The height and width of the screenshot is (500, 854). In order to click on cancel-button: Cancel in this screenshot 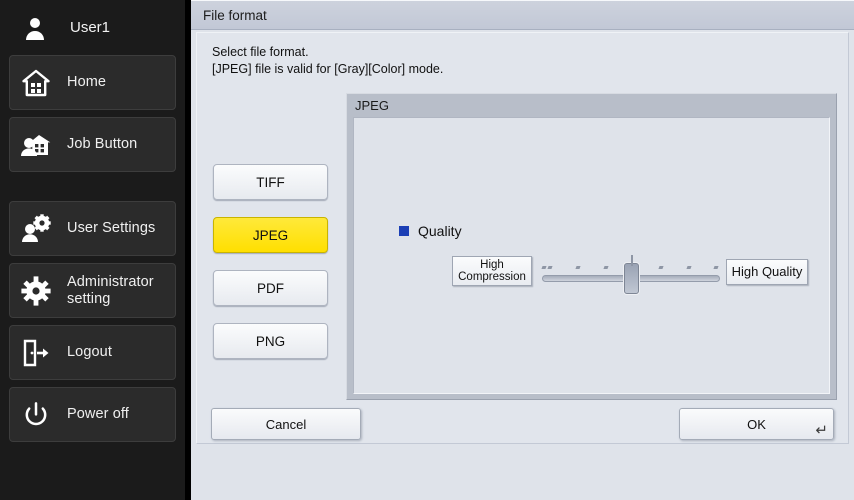, I will do `click(286, 424)`.